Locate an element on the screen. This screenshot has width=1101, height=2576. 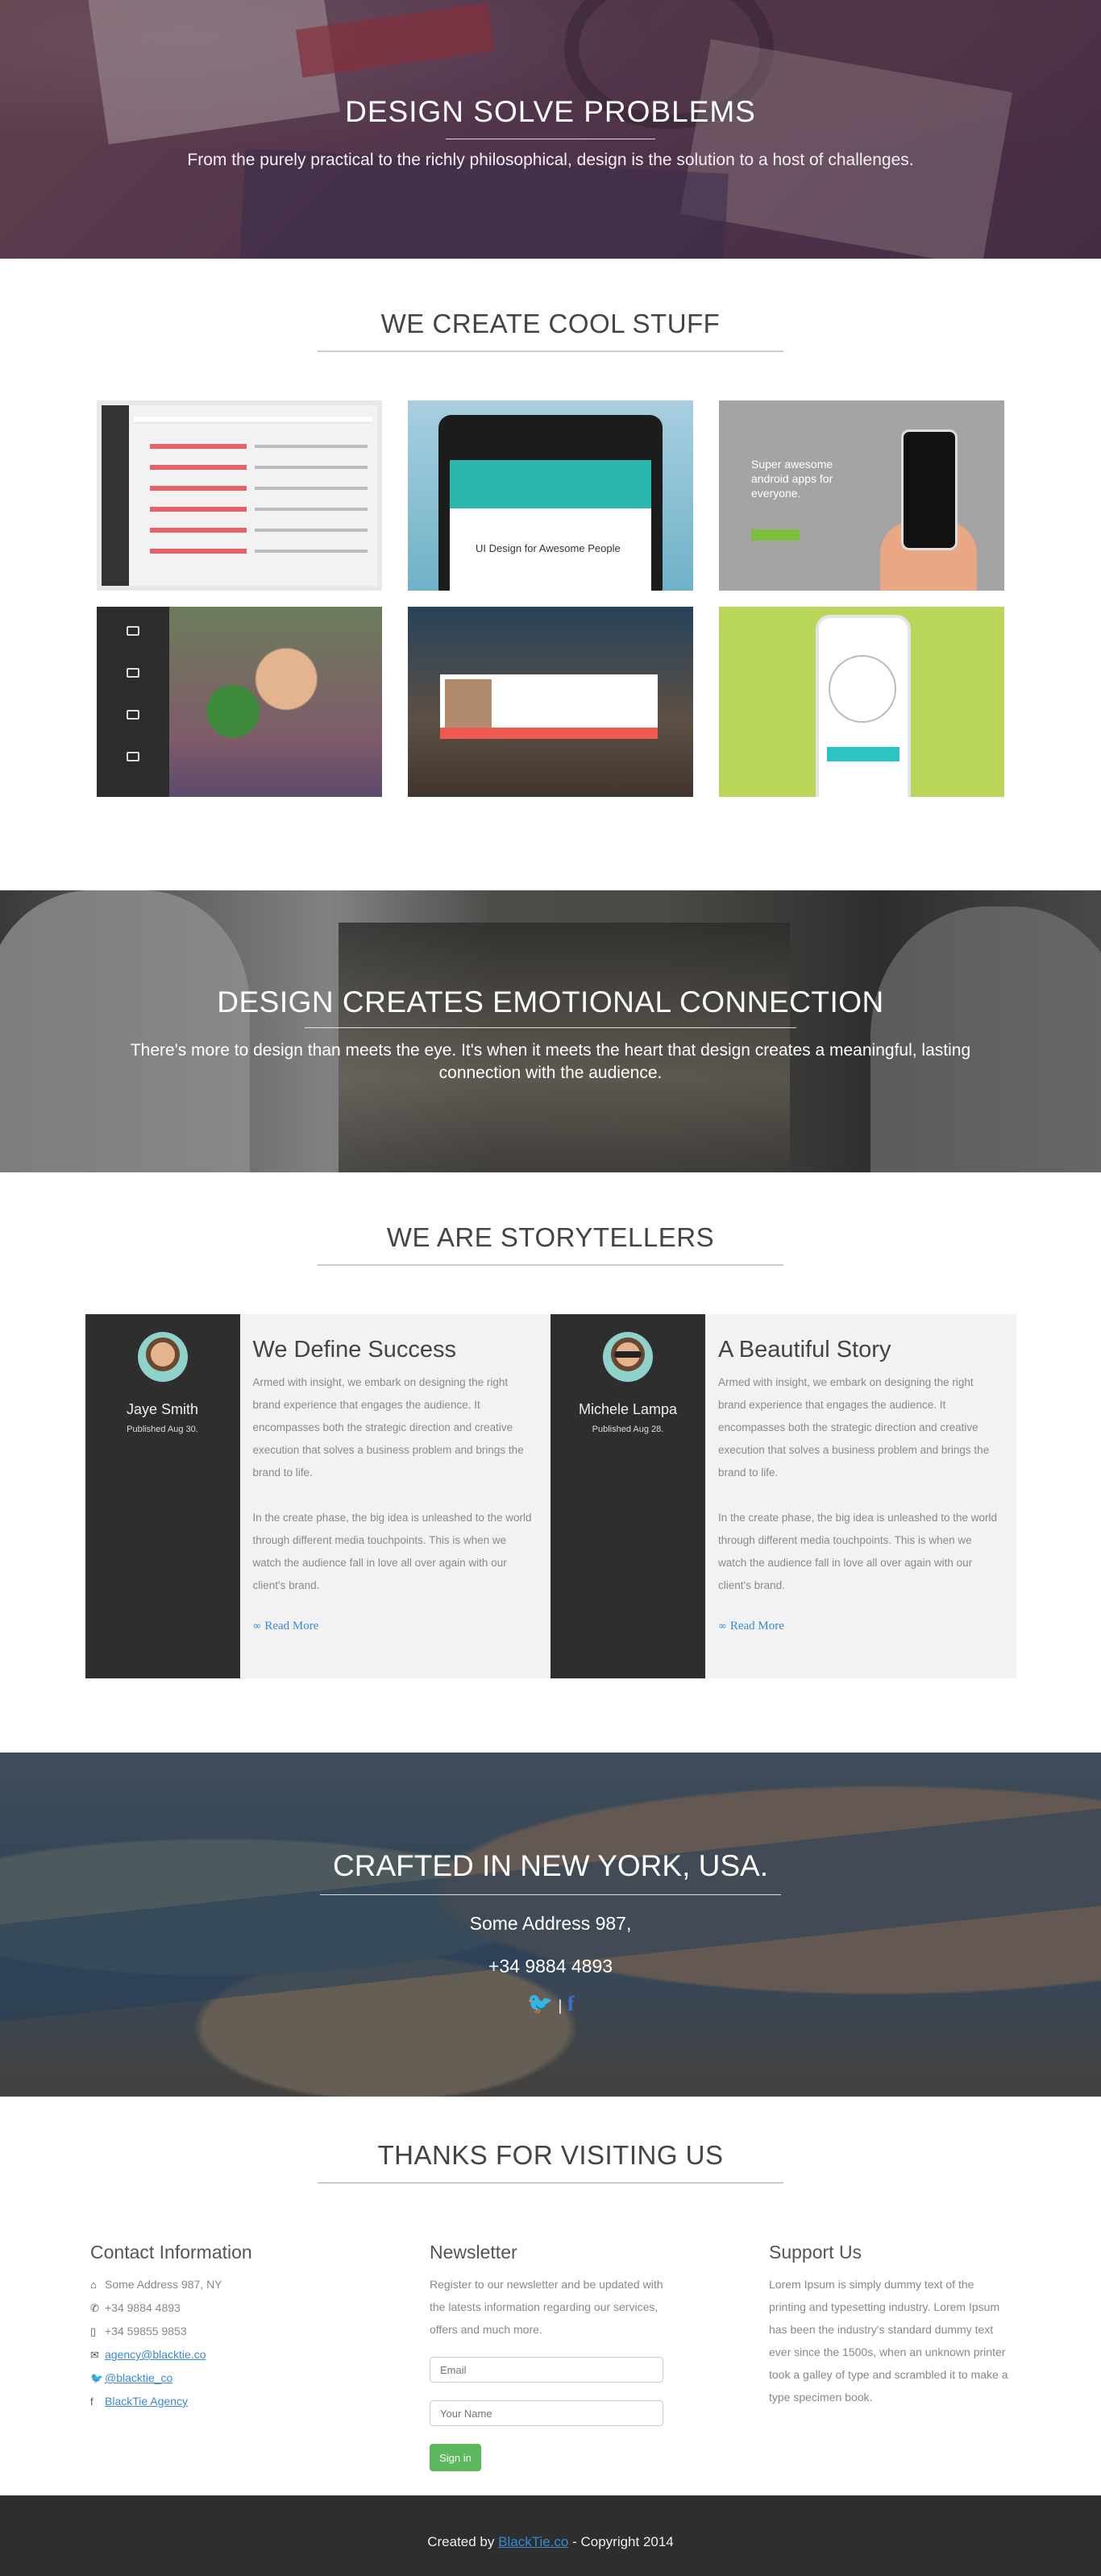
location-phone: +34 9884 4893 is located at coordinates (550, 1966).